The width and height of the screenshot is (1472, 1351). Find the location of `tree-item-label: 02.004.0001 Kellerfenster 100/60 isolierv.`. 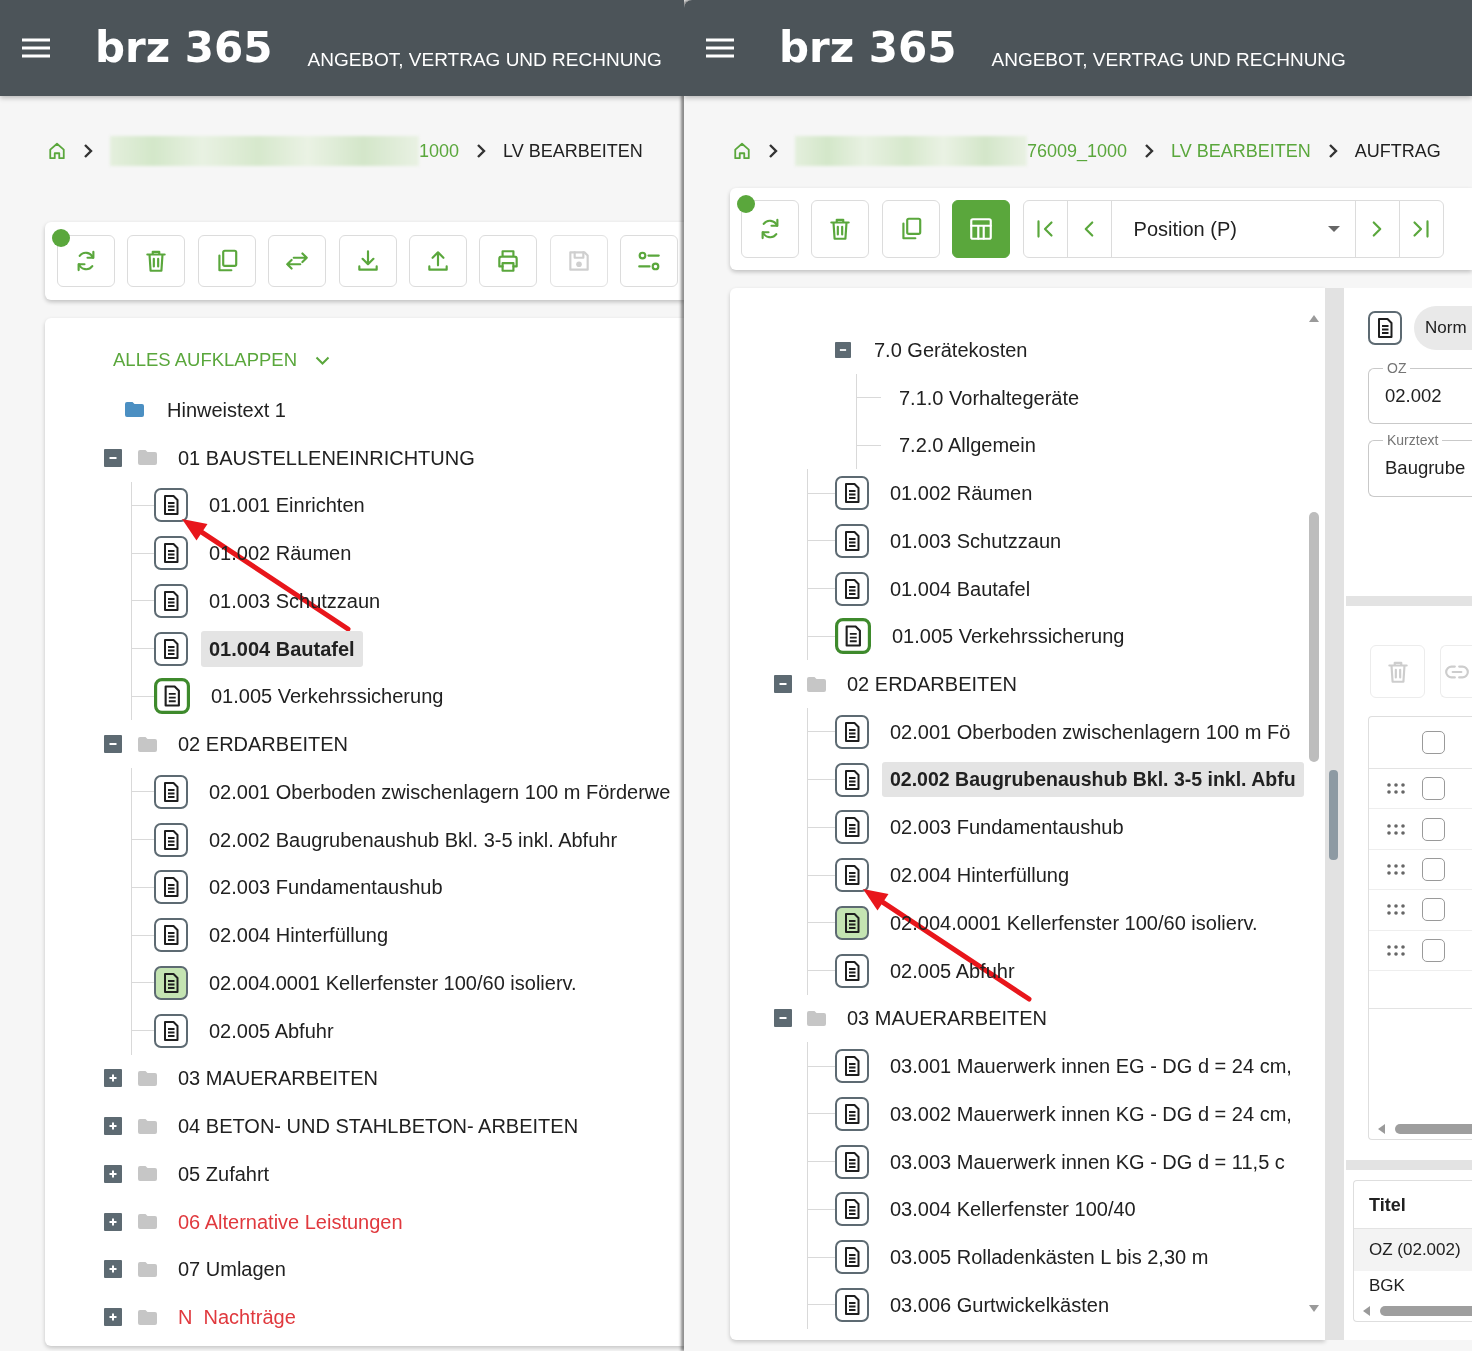

tree-item-label: 02.004.0001 Kellerfenster 100/60 isolierv. is located at coordinates (393, 982).